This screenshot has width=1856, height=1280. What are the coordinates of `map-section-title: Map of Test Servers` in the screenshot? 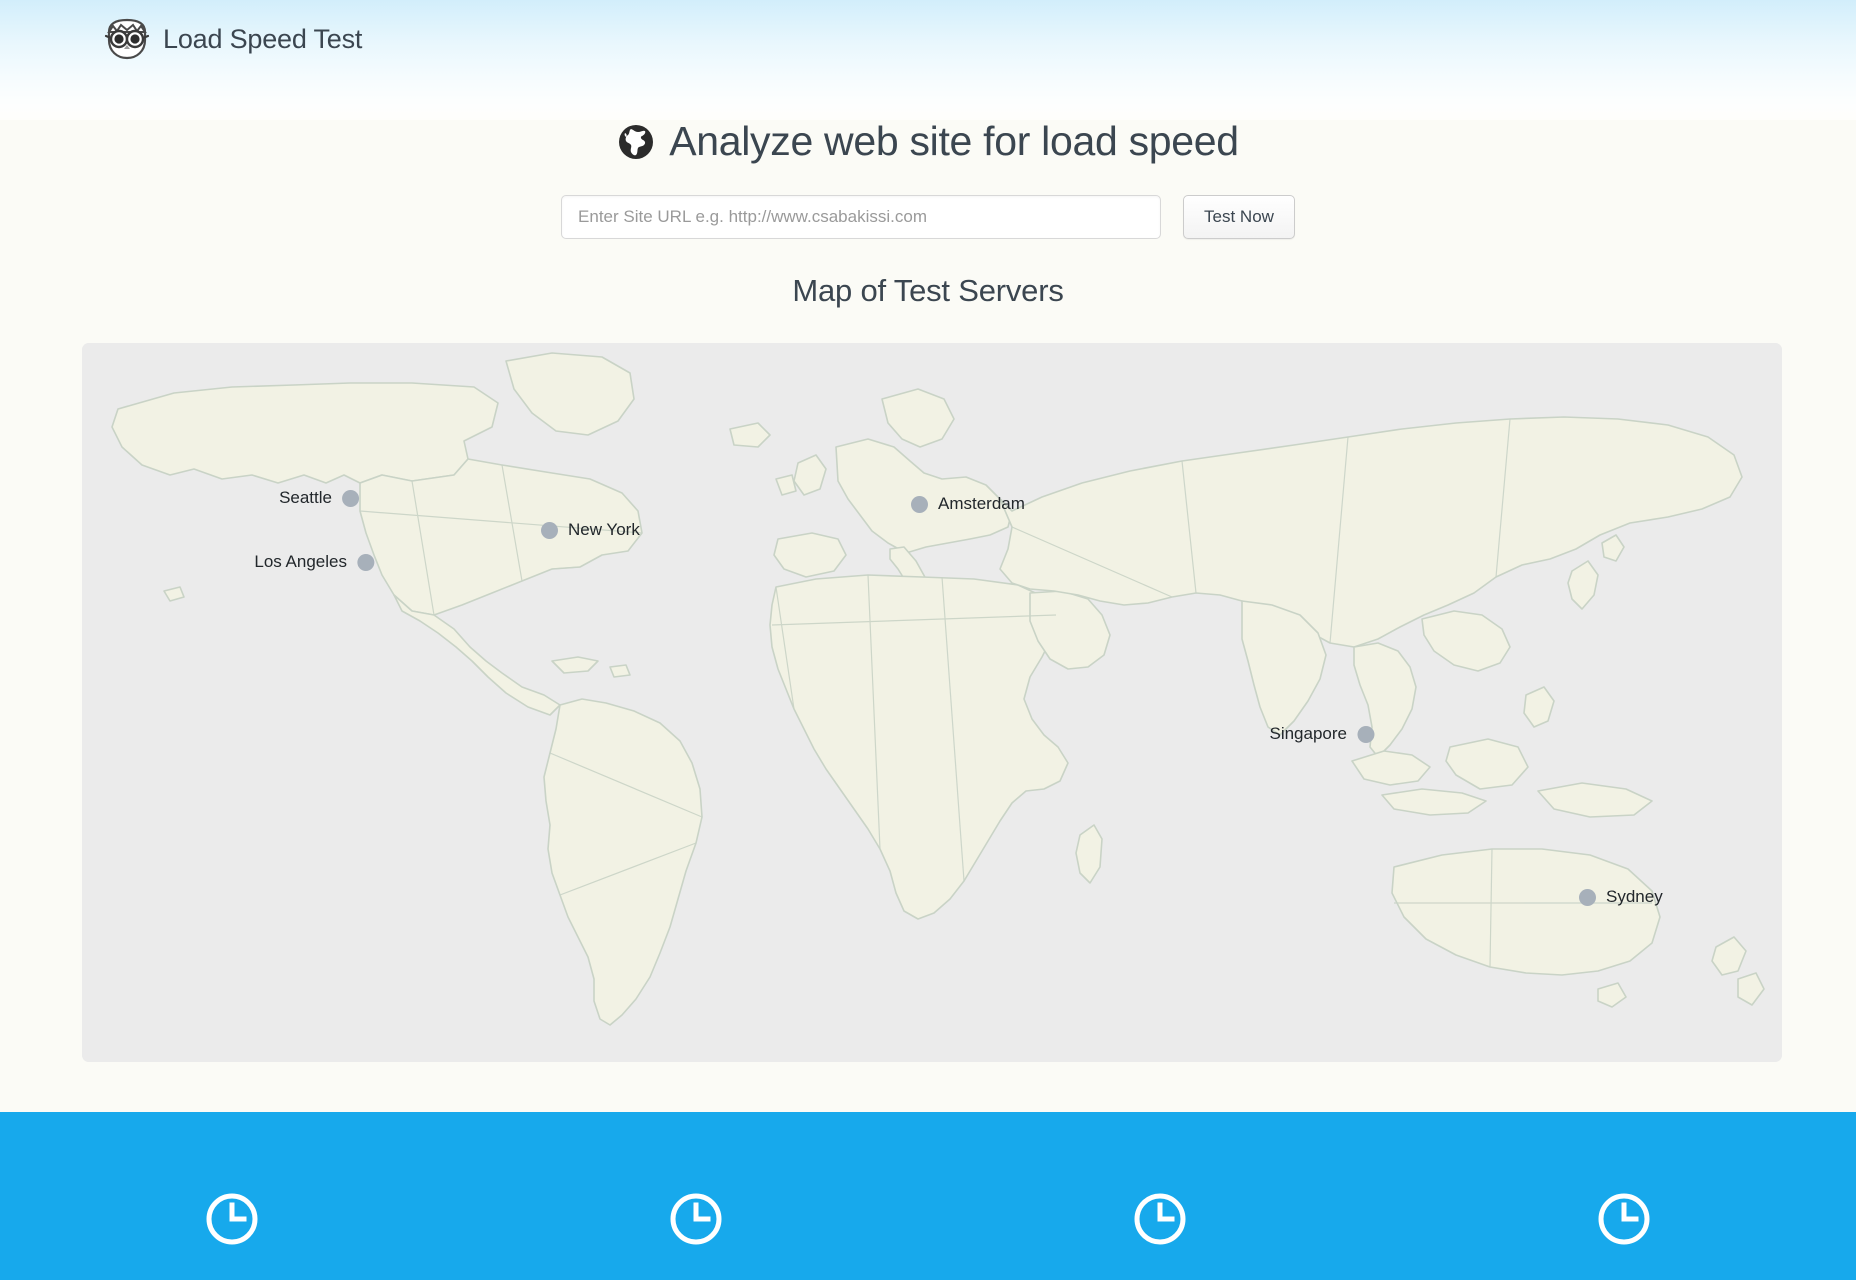 It's located at (928, 290).